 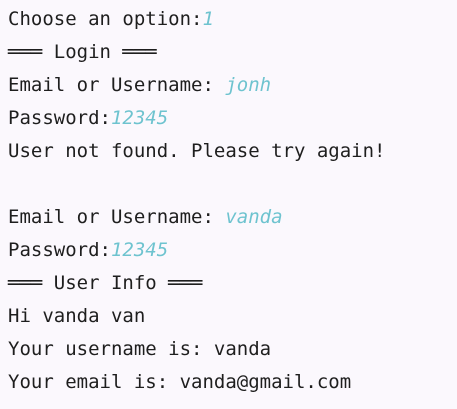 What do you see at coordinates (105, 283) in the screenshot?
I see `user-info-header: ═══ User Info ═══` at bounding box center [105, 283].